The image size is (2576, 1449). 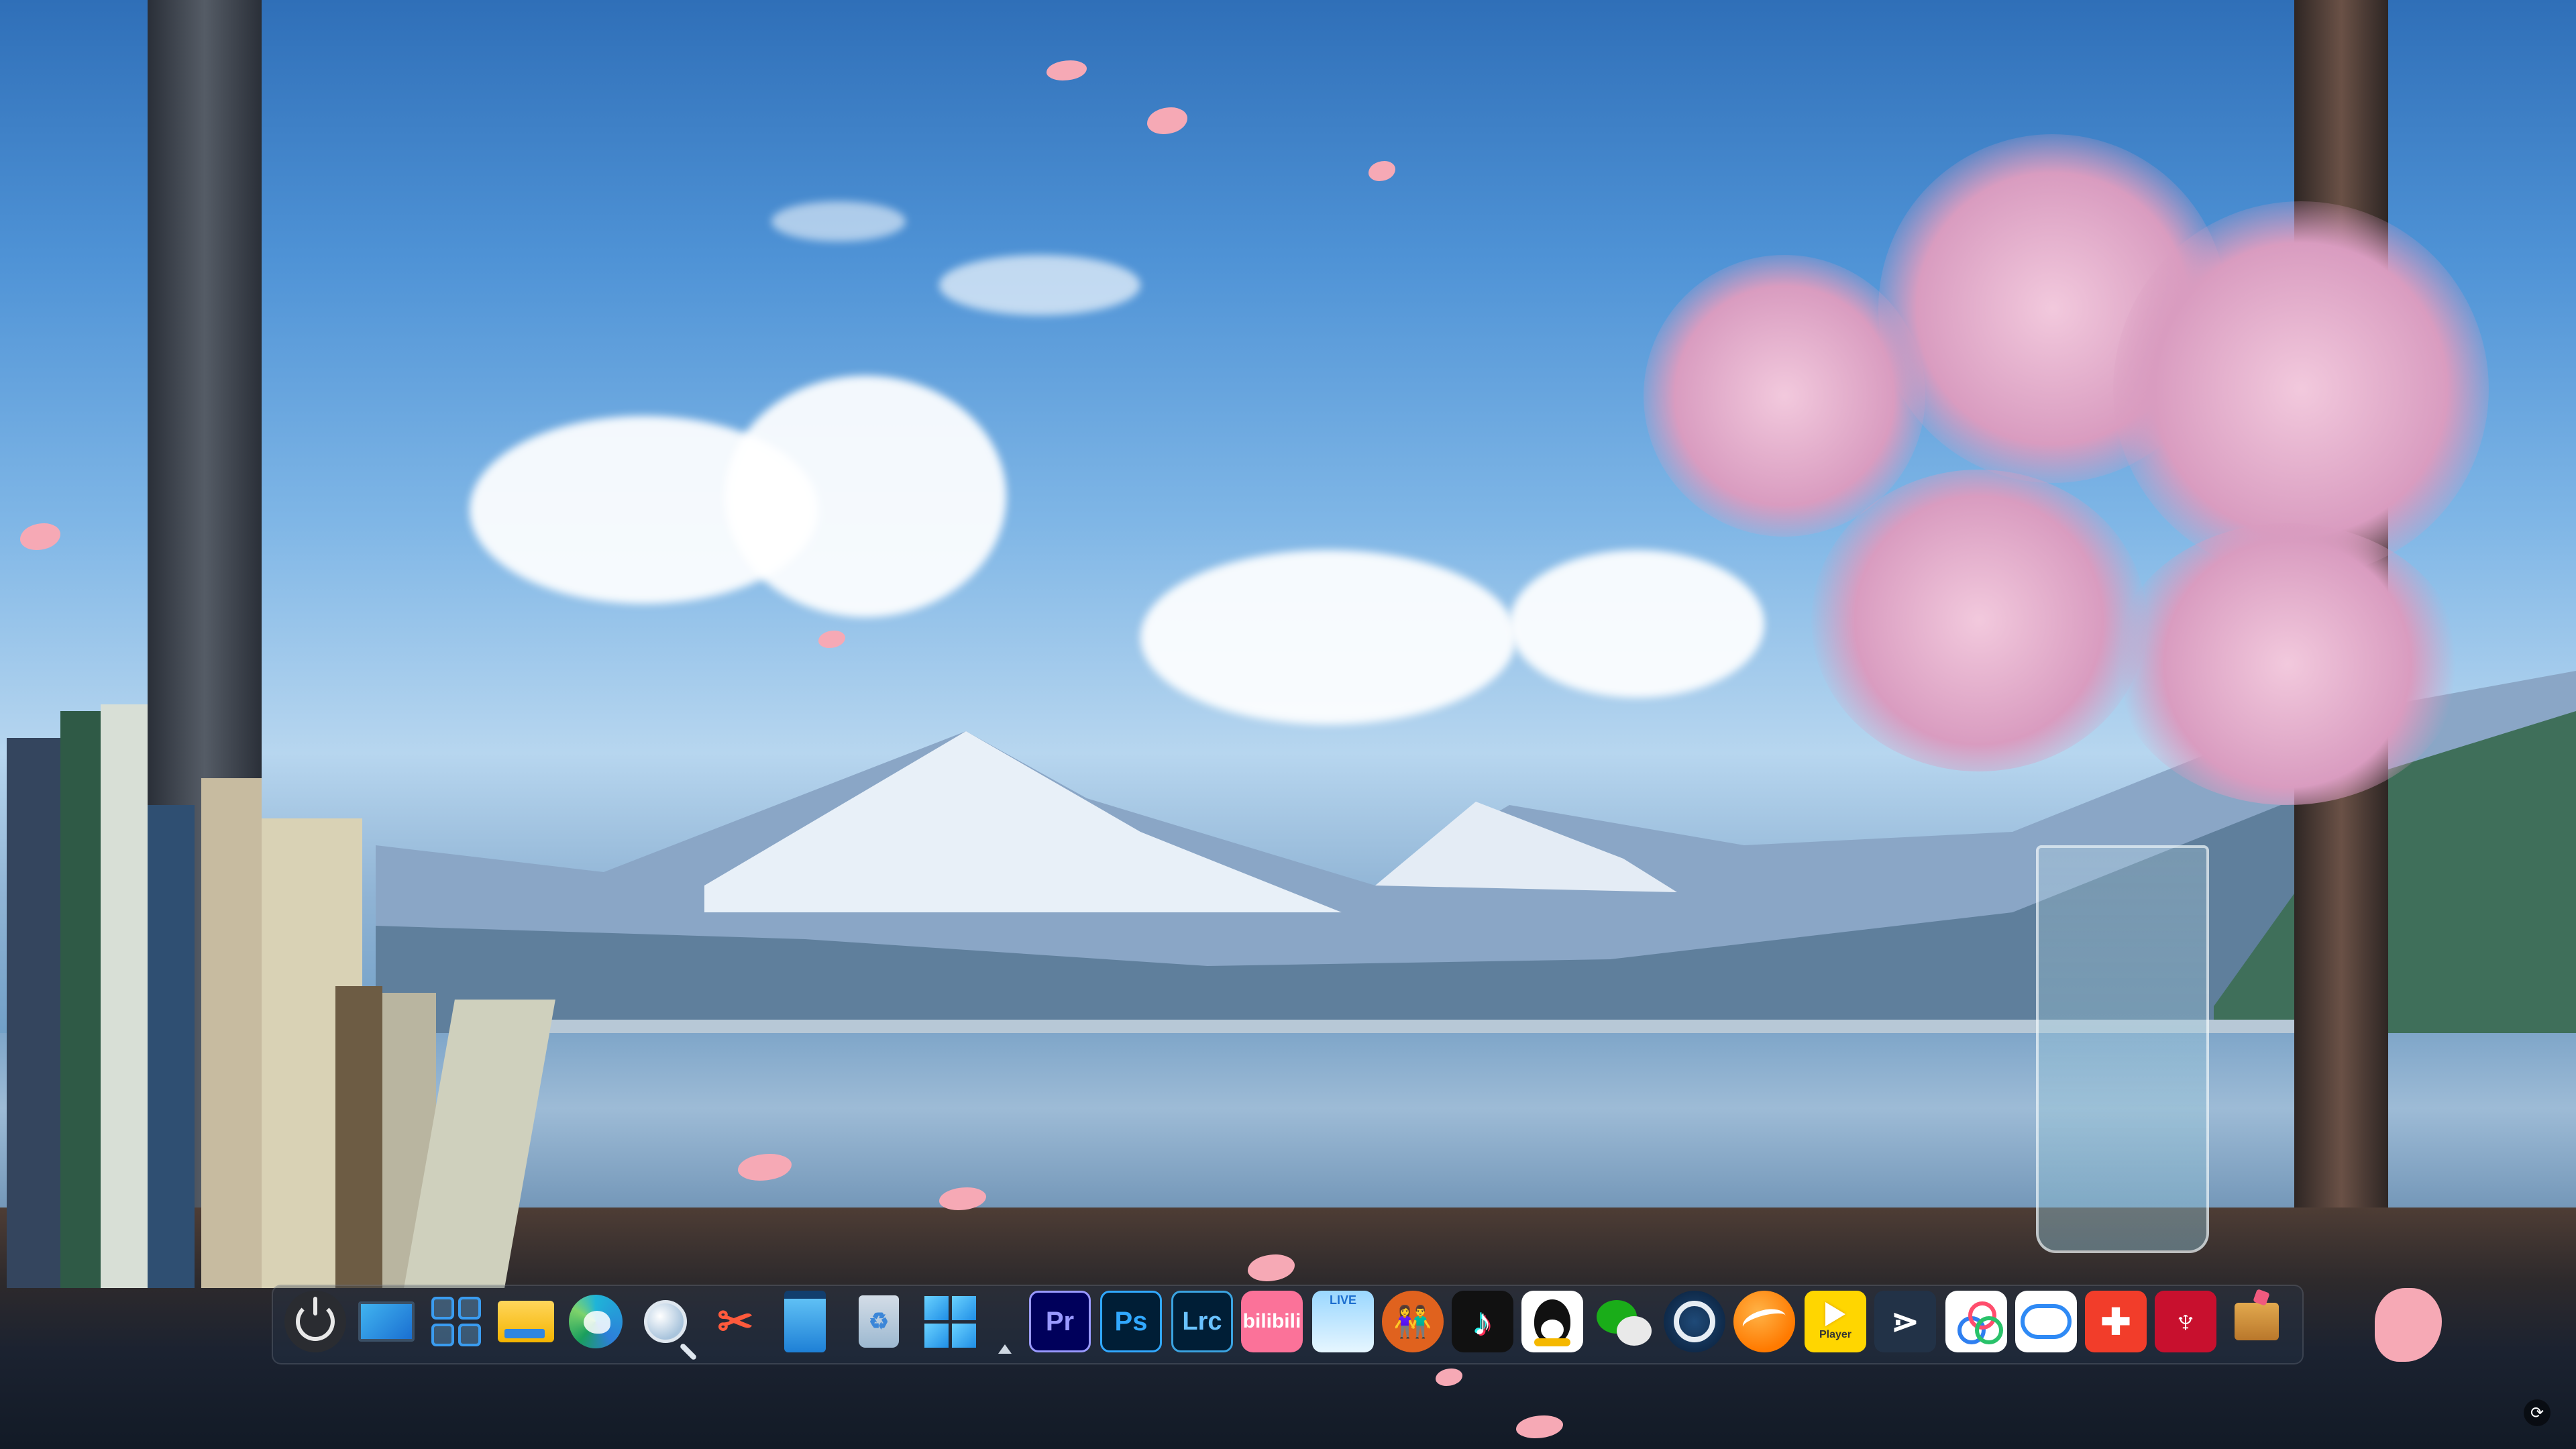 I want to click on acrobat-button: ♆, so click(x=2185, y=1321).